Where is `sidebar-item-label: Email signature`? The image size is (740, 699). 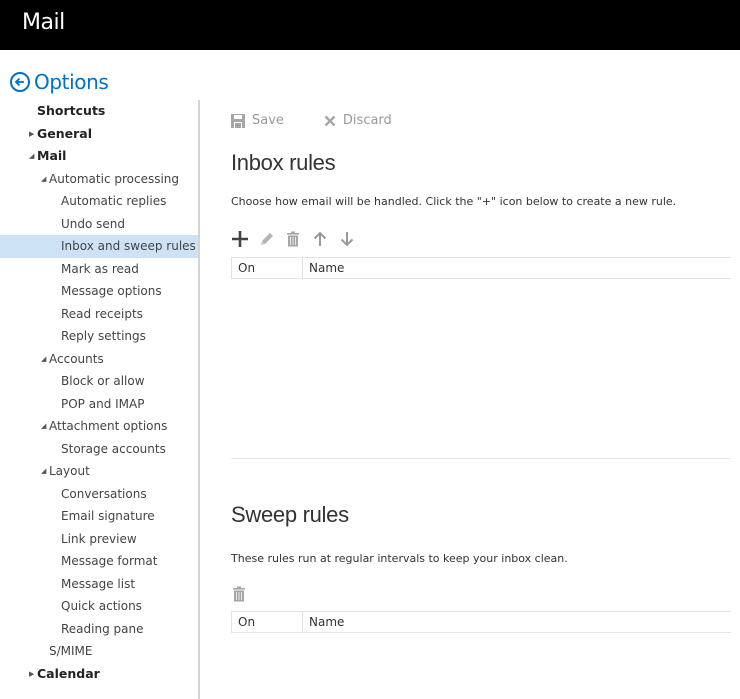
sidebar-item-label: Email signature is located at coordinates (108, 516).